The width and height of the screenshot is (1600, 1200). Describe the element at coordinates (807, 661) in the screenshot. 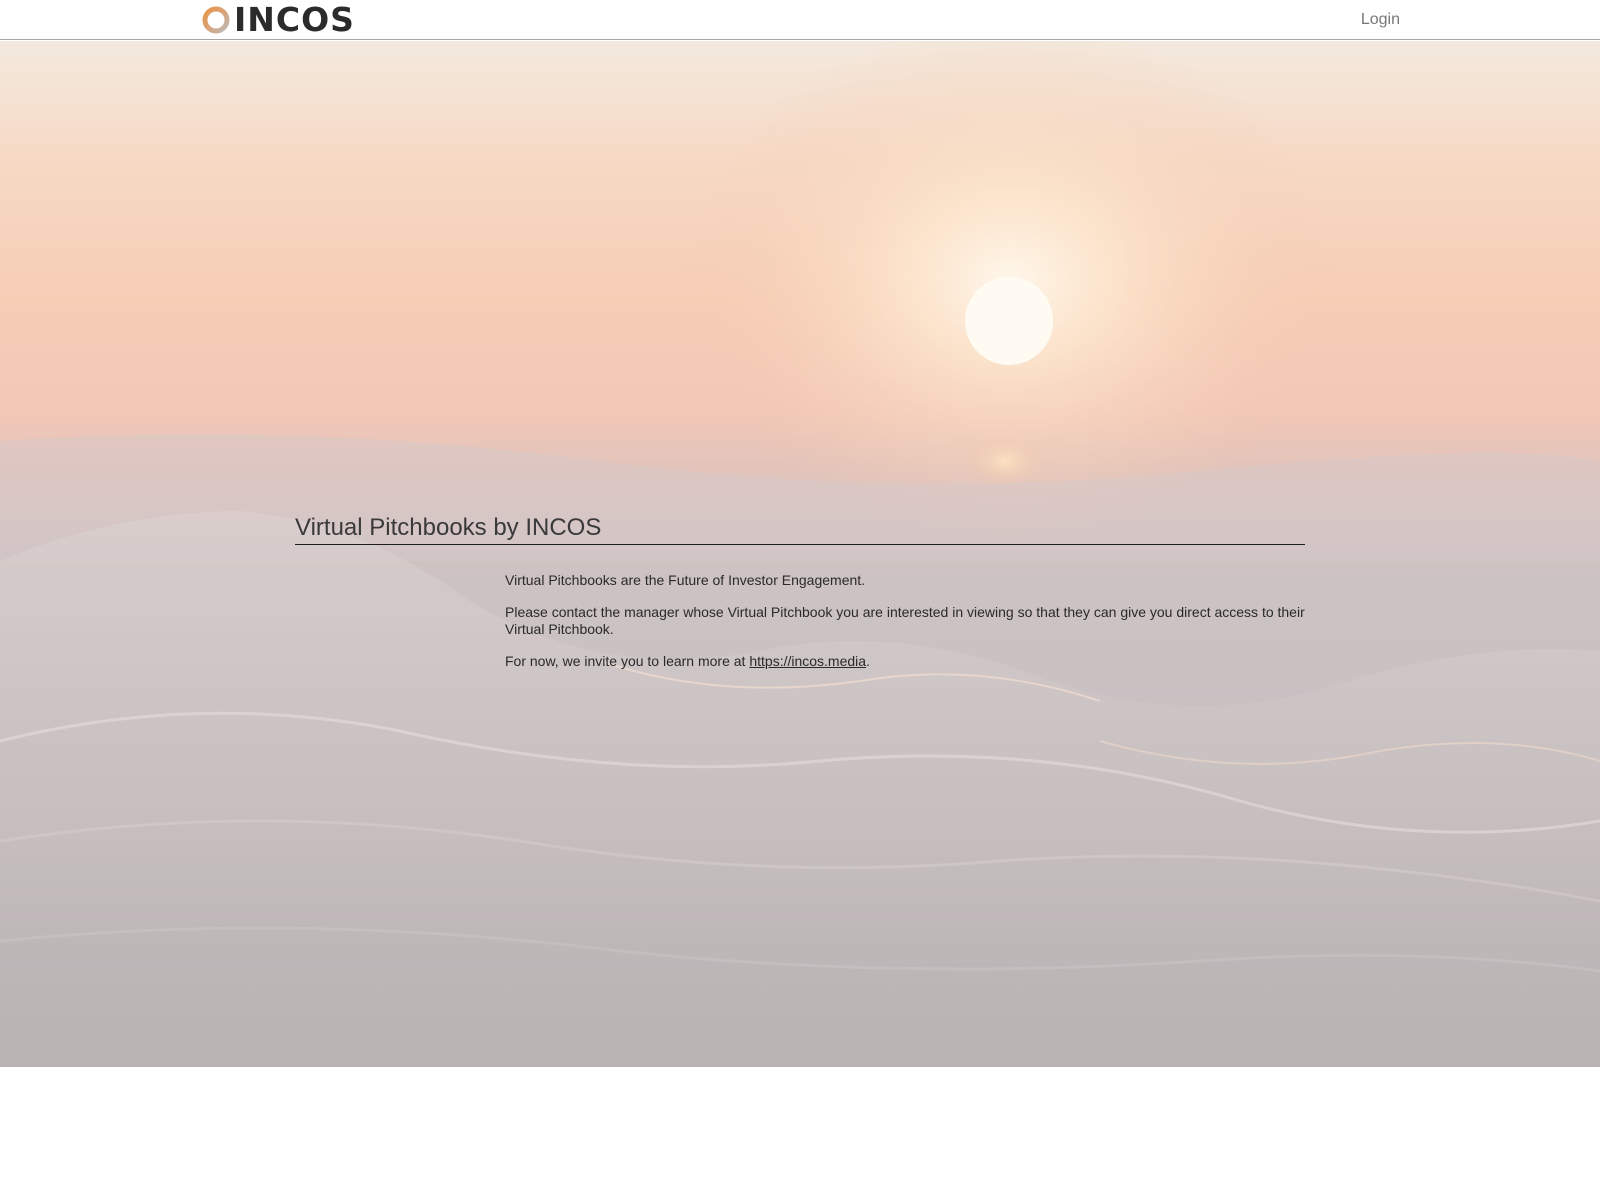

I see `incos-media-link: https://incos.media` at that location.